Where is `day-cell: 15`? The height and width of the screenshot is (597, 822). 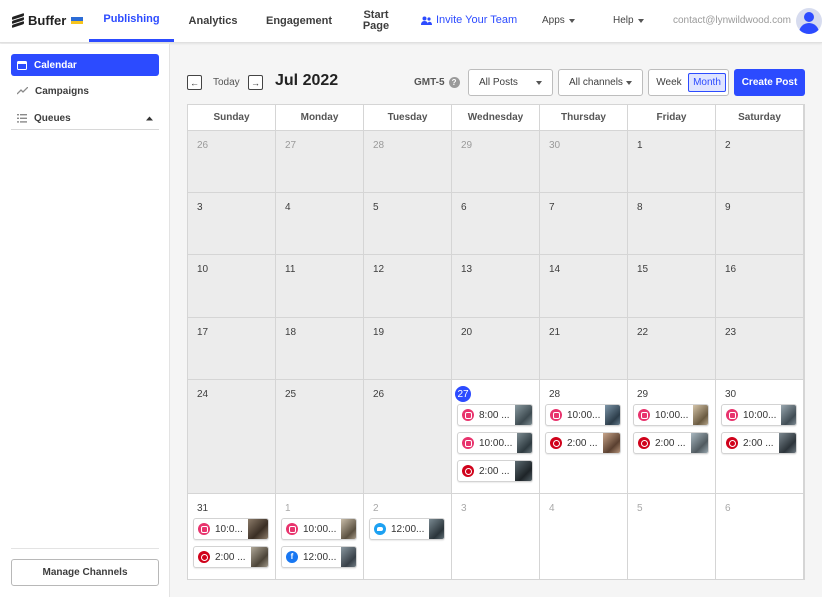
day-cell: 15 is located at coordinates (672, 286).